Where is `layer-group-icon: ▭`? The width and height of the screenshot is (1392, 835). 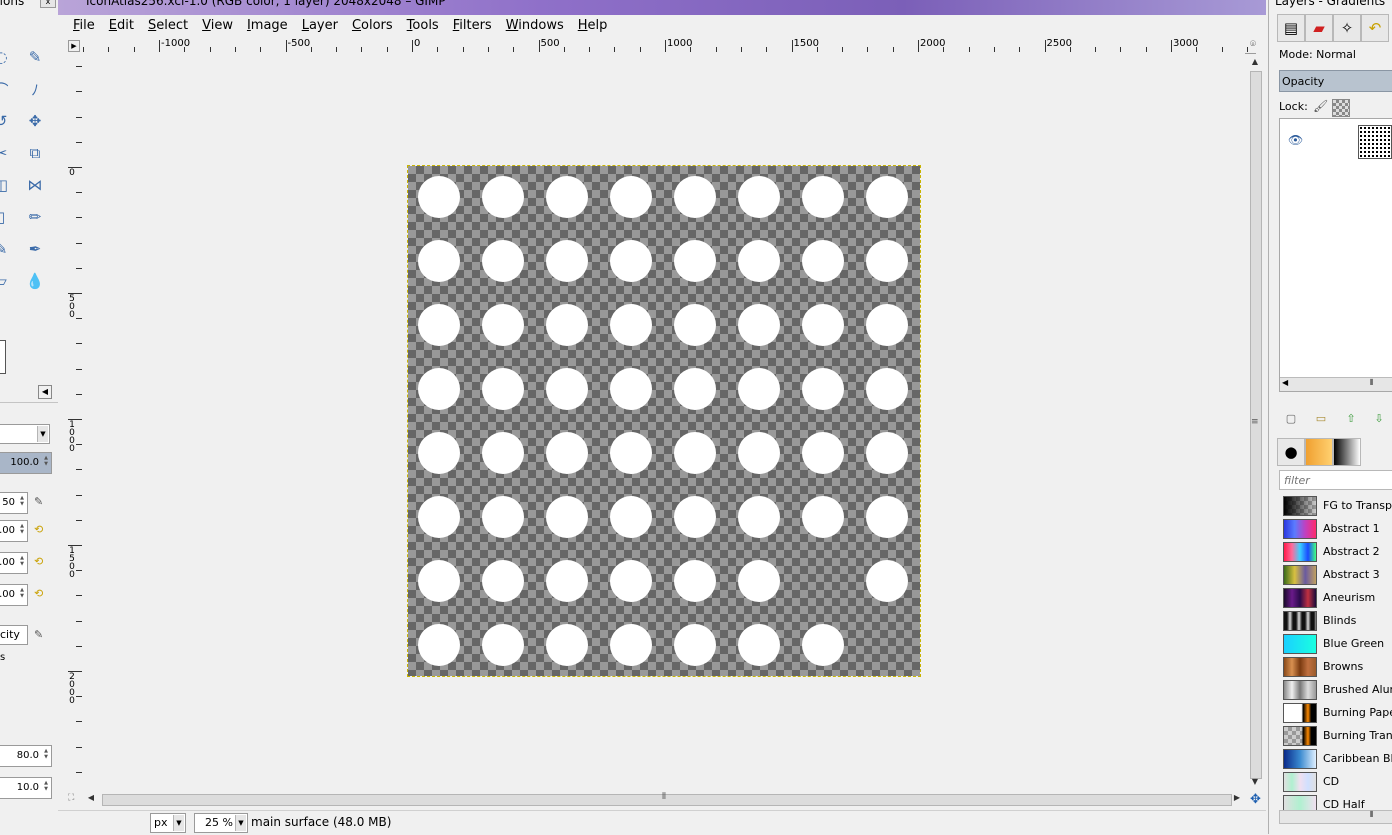
layer-group-icon: ▭ is located at coordinates (1321, 419).